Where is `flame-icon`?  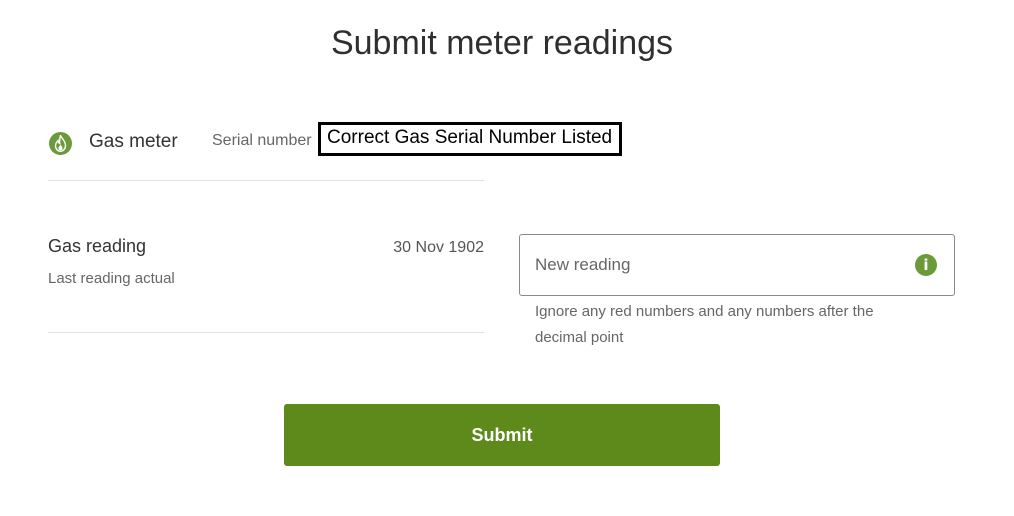
flame-icon is located at coordinates (60, 143).